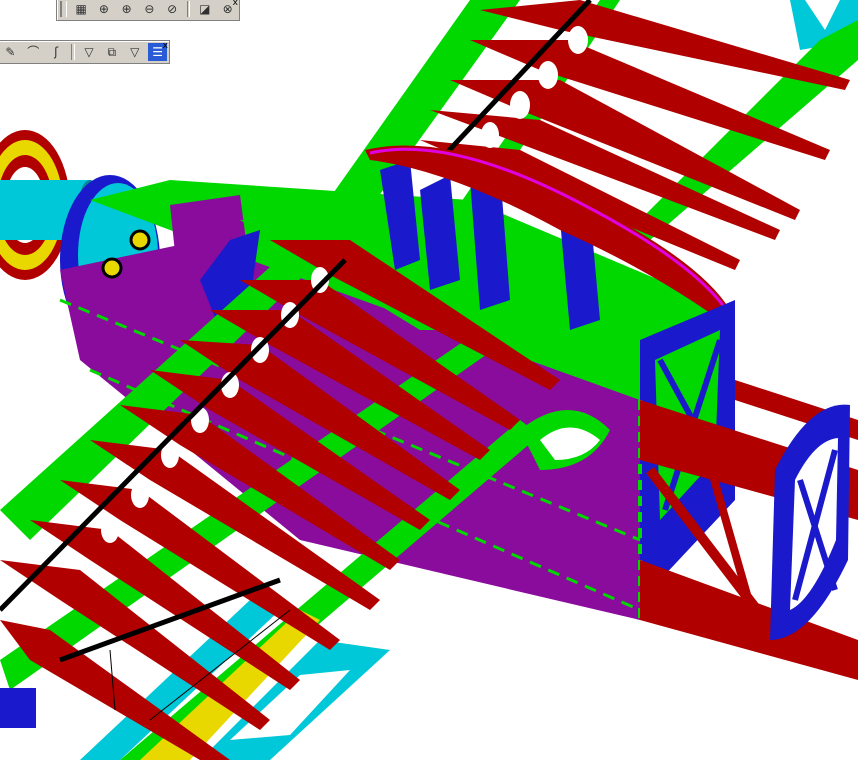  I want to click on toolbar-grip, so click(63, 9).